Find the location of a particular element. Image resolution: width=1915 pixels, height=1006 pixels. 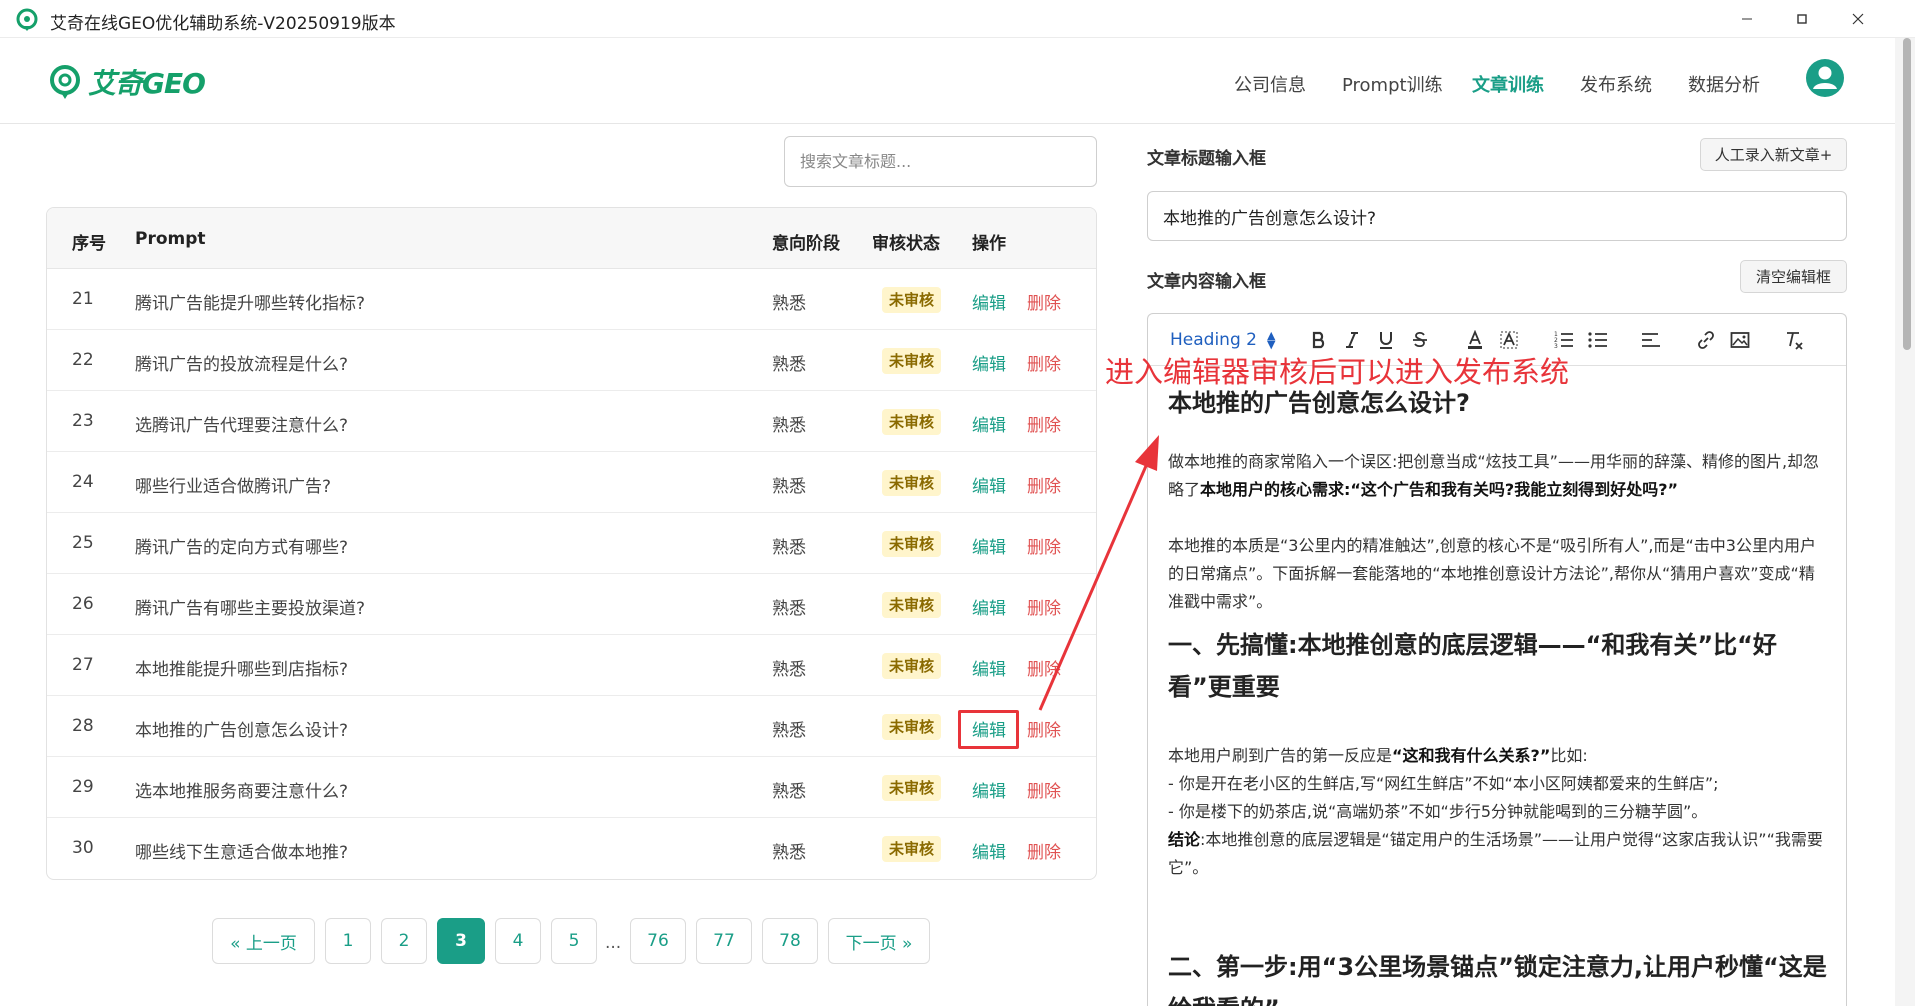

content-paragraph: 本地用户刷到广告的第一反应是“这和我有什么关系?”比如: is located at coordinates (1498, 756).